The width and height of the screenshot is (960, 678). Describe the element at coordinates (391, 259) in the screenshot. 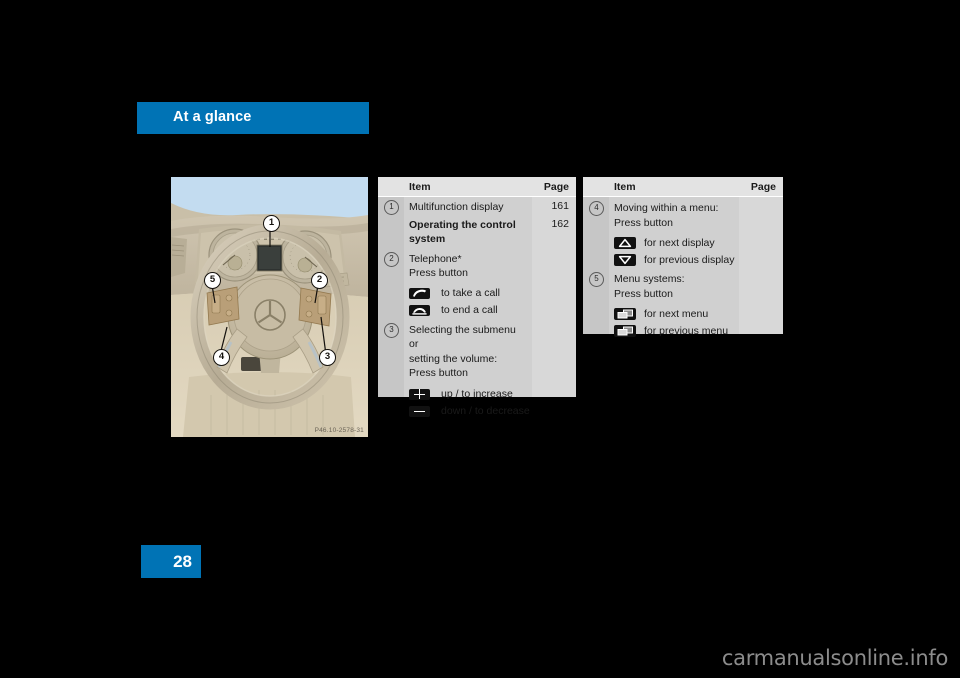

I see `row-marker: 2` at that location.